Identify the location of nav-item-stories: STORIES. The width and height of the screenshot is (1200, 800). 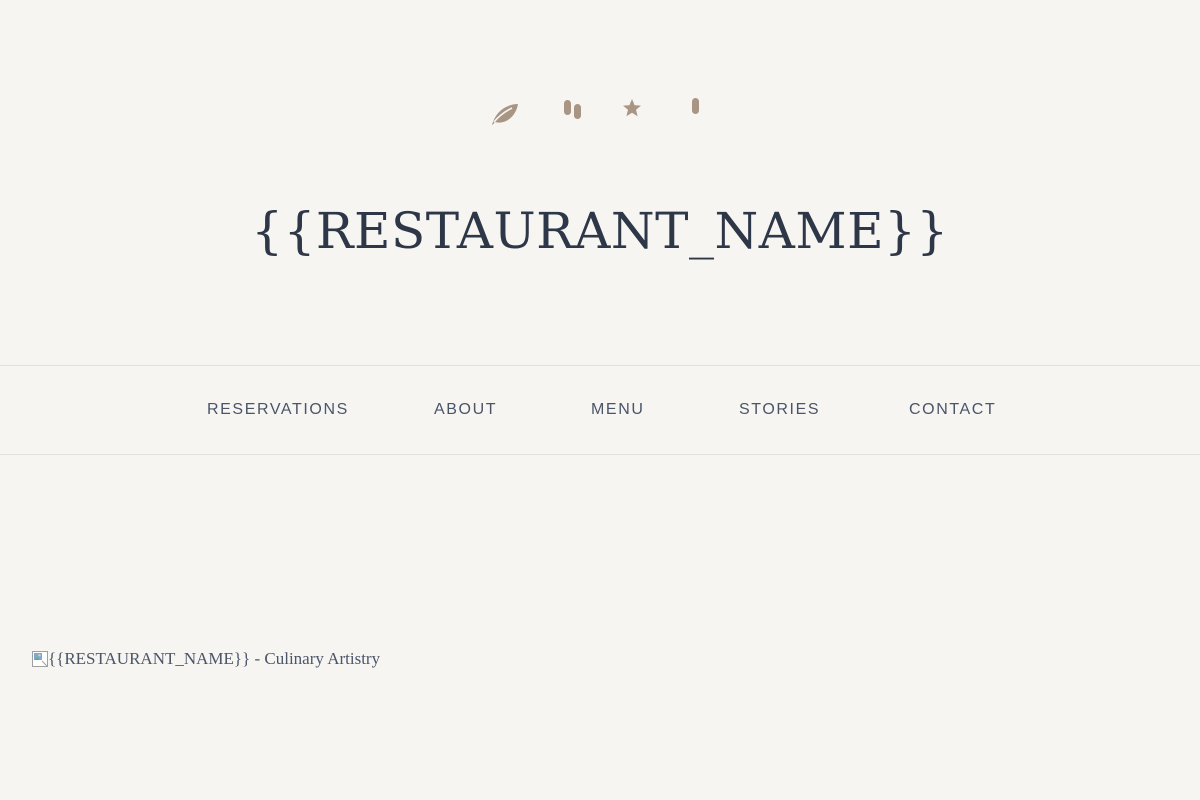
(779, 410).